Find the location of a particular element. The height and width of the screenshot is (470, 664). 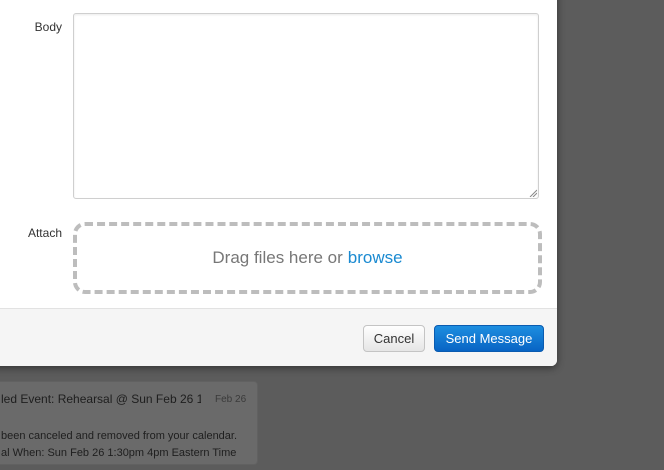

dialog-footer: Cancel Send Message is located at coordinates (278, 337).